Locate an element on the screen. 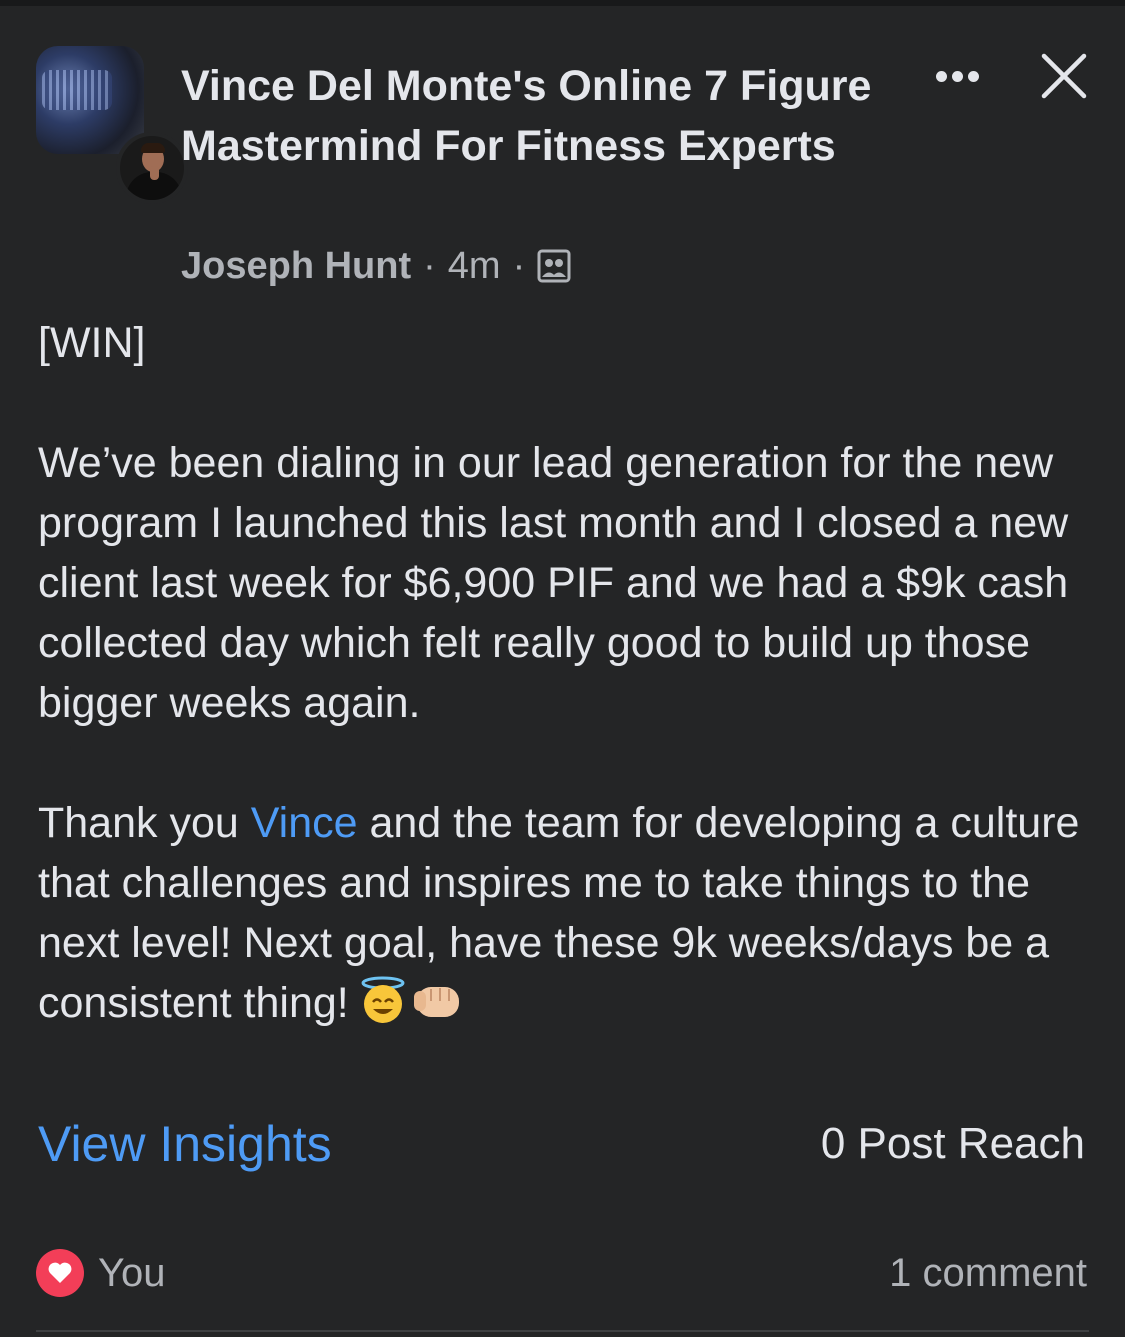 This screenshot has width=1125, height=1337. post-meta: Joseph Hunt · 4m · is located at coordinates (376, 266).